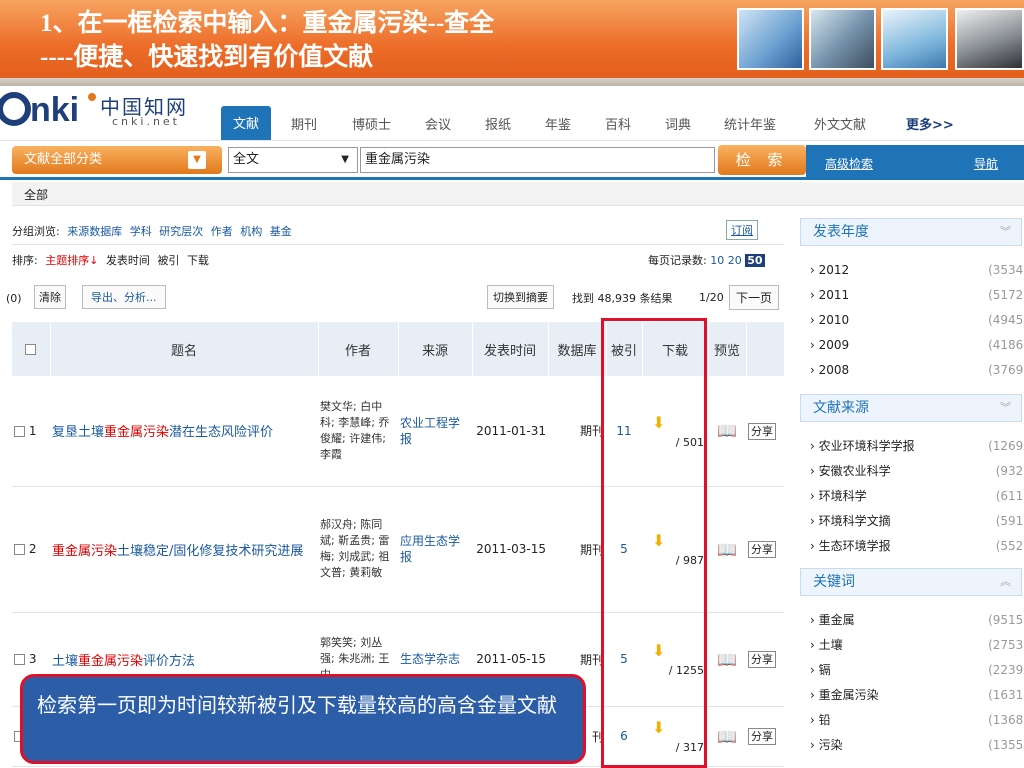 This screenshot has height=768, width=1024. I want to click on tab-dictionary: 词典, so click(678, 123).